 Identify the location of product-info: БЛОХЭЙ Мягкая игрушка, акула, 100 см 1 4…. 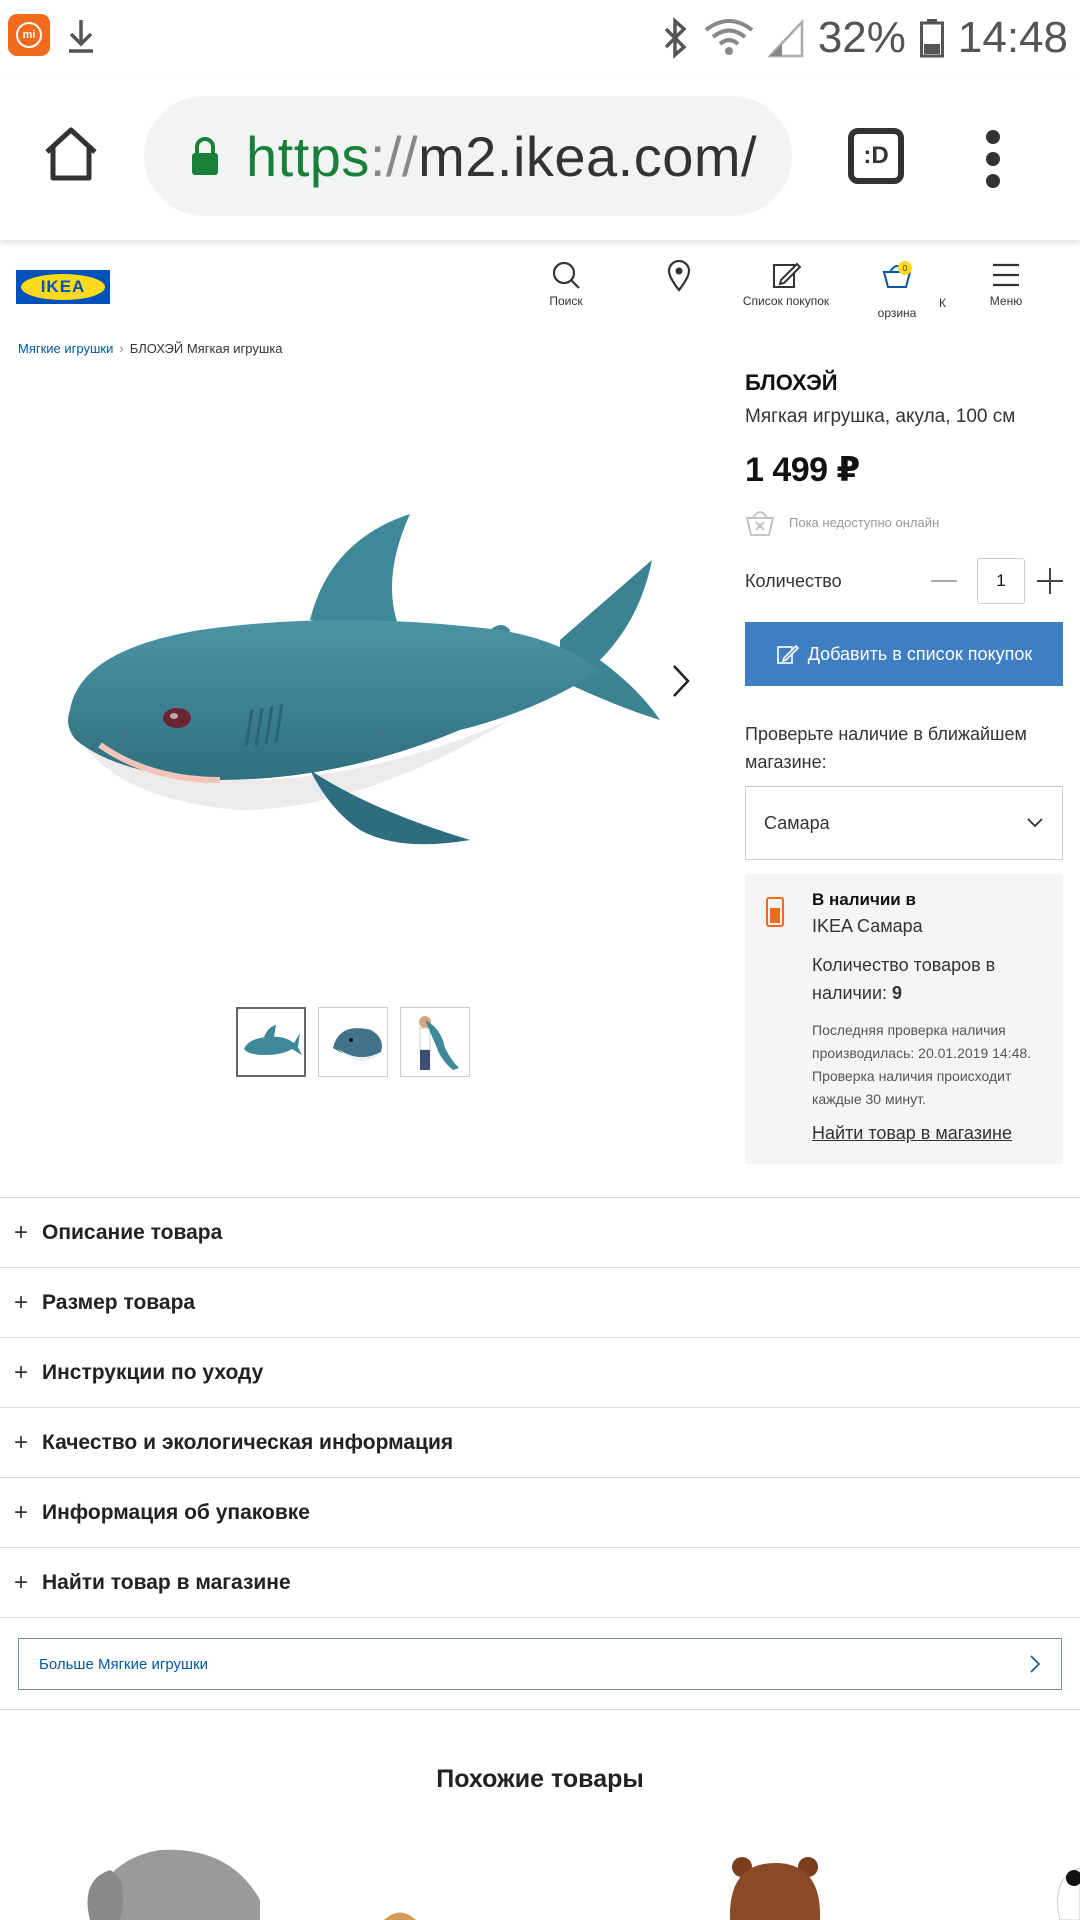
(904, 767).